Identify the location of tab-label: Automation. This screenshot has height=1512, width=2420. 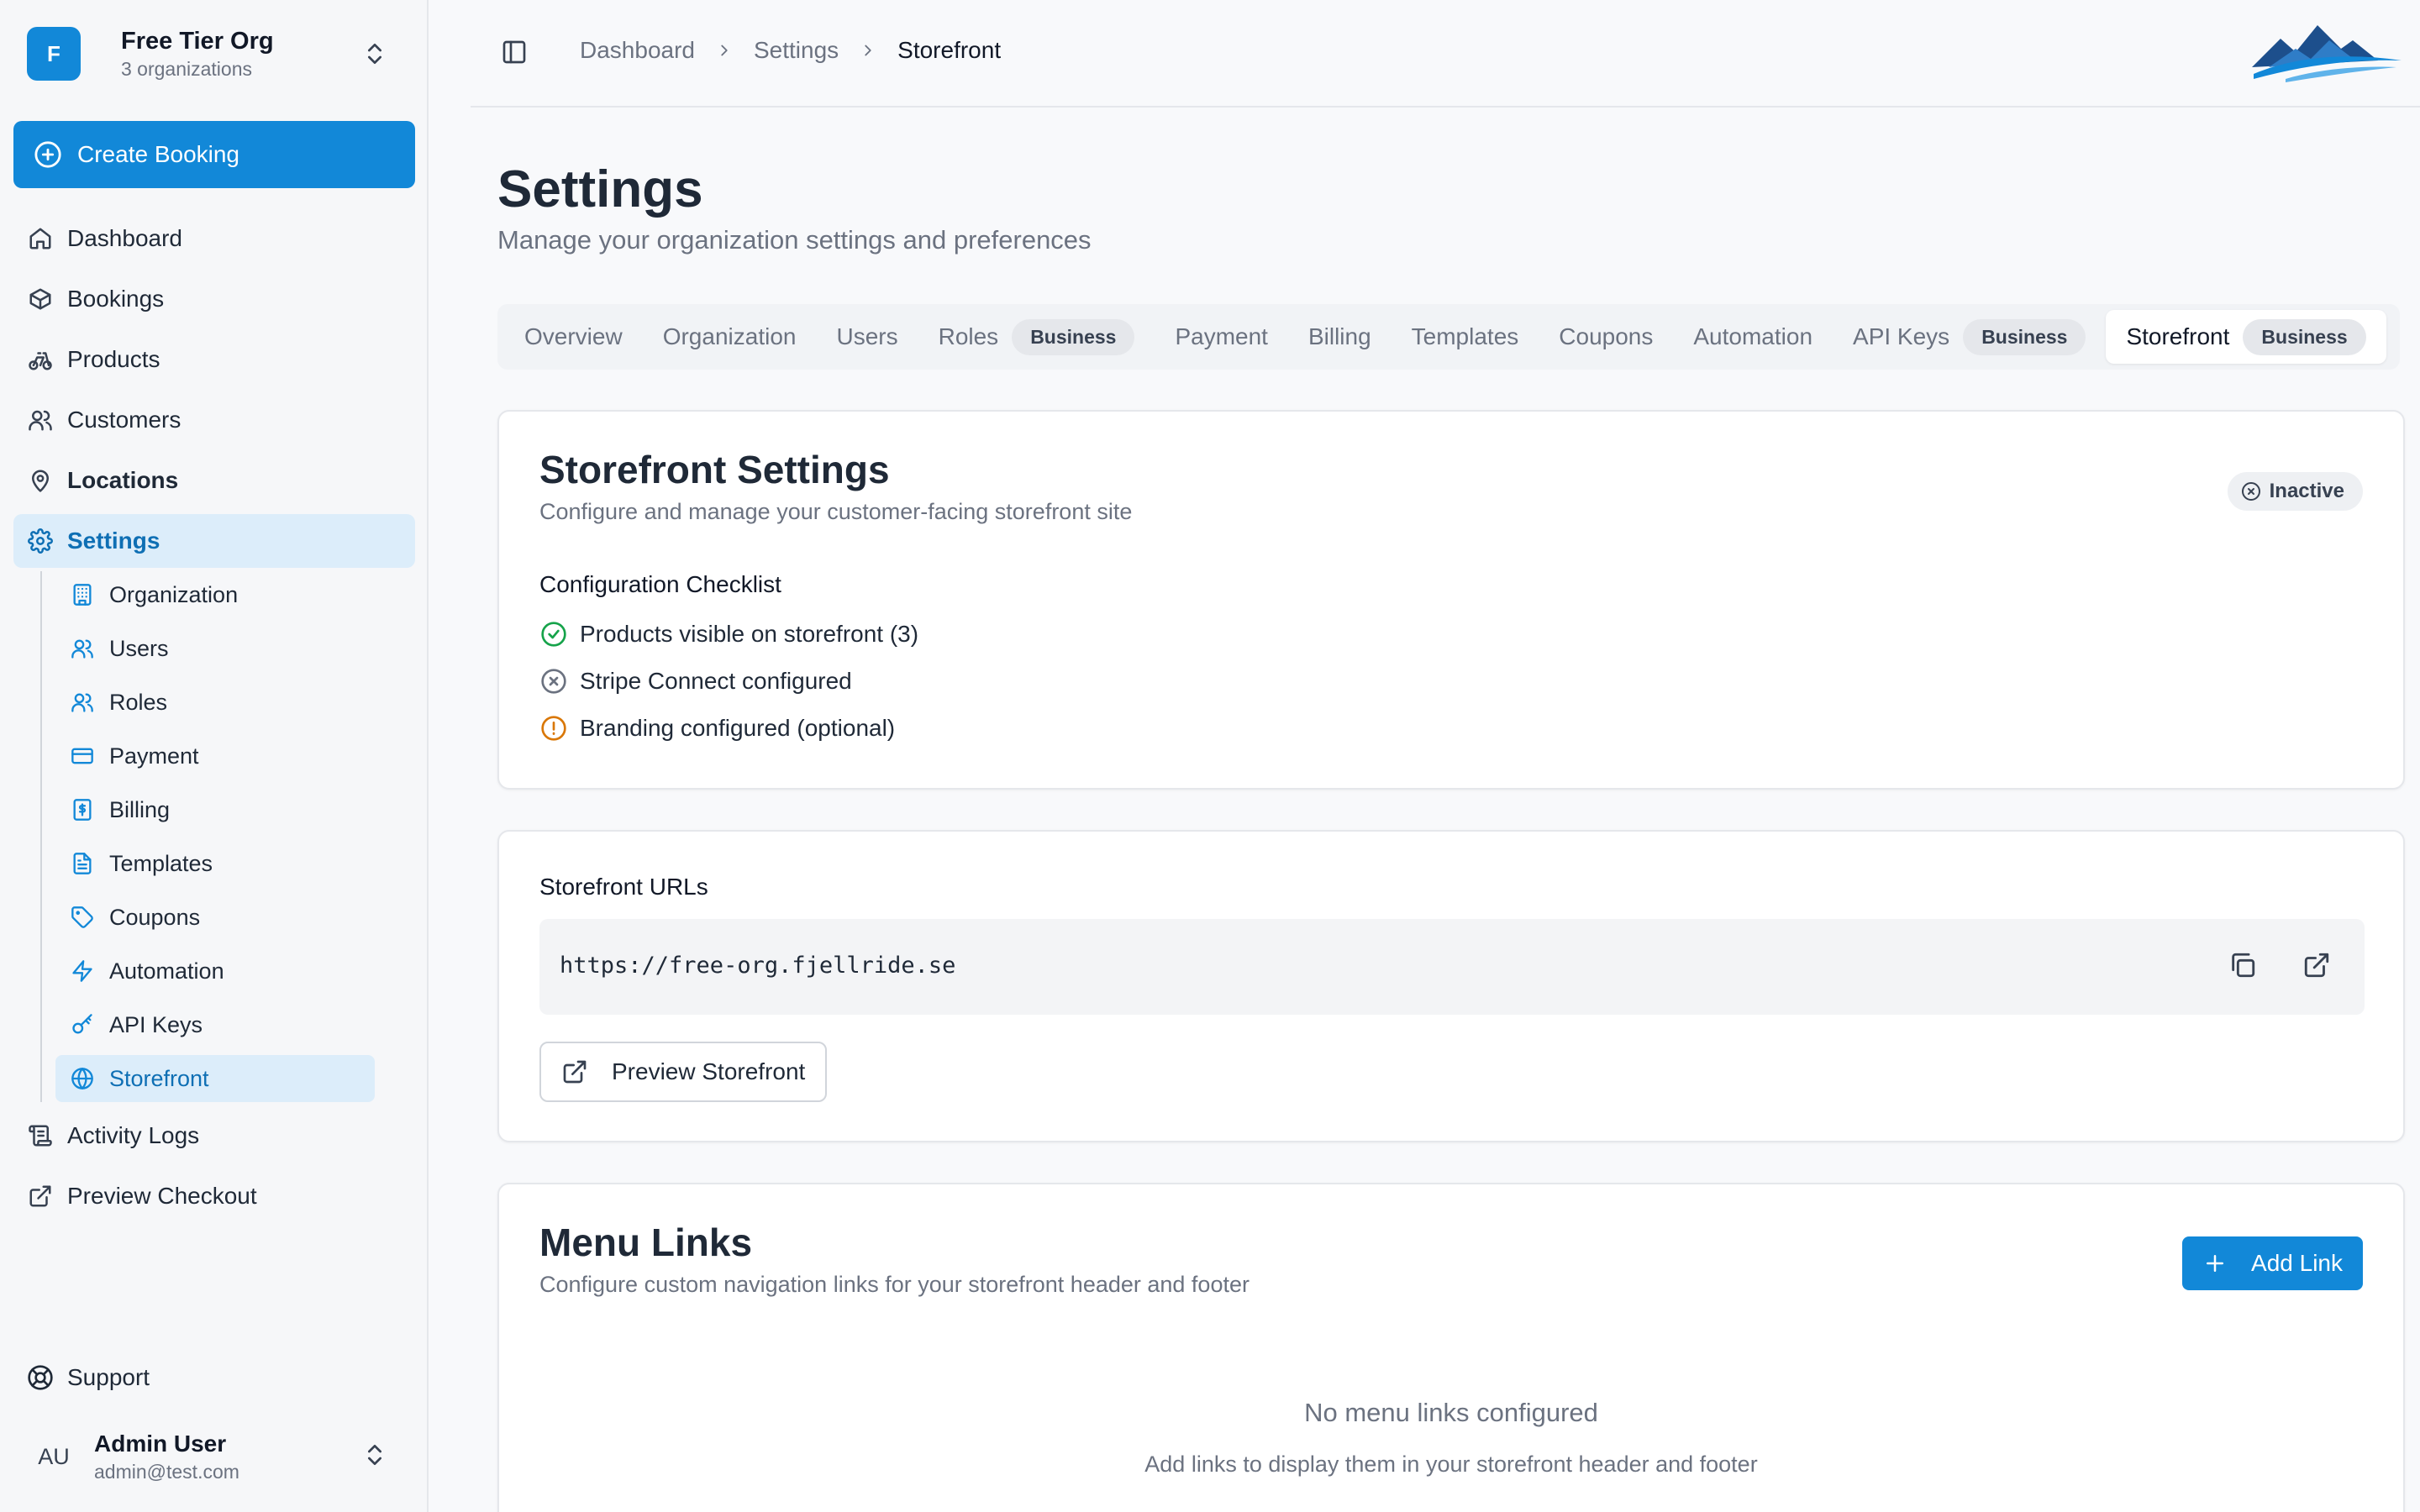
(1753, 336).